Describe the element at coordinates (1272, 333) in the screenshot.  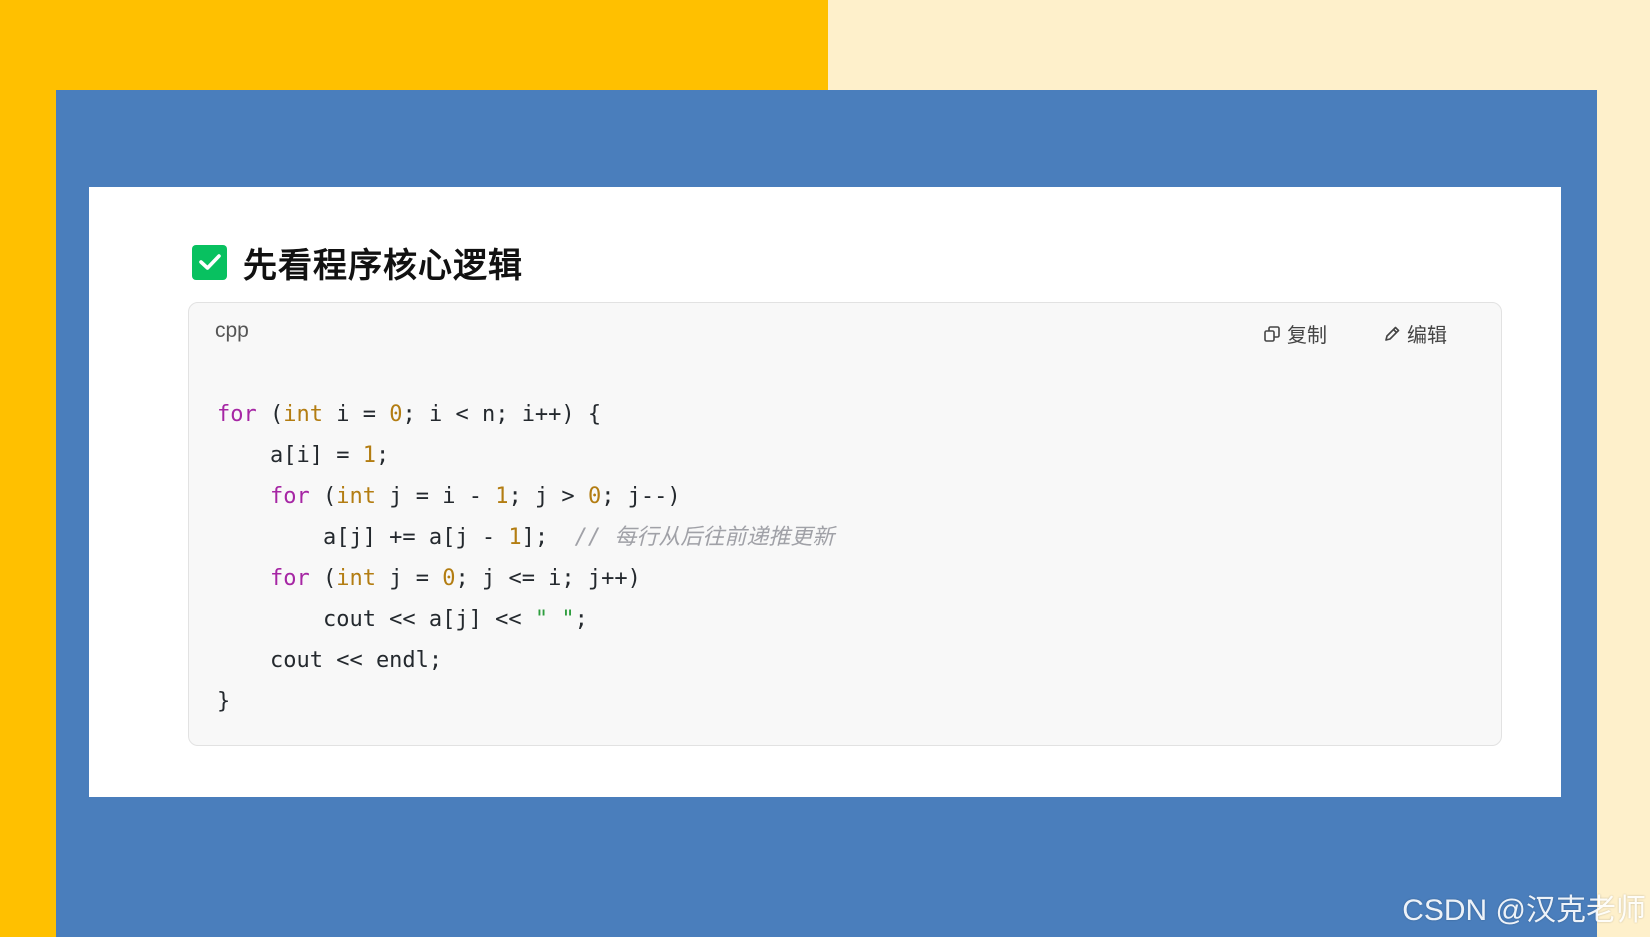
I see `copy-icon` at that location.